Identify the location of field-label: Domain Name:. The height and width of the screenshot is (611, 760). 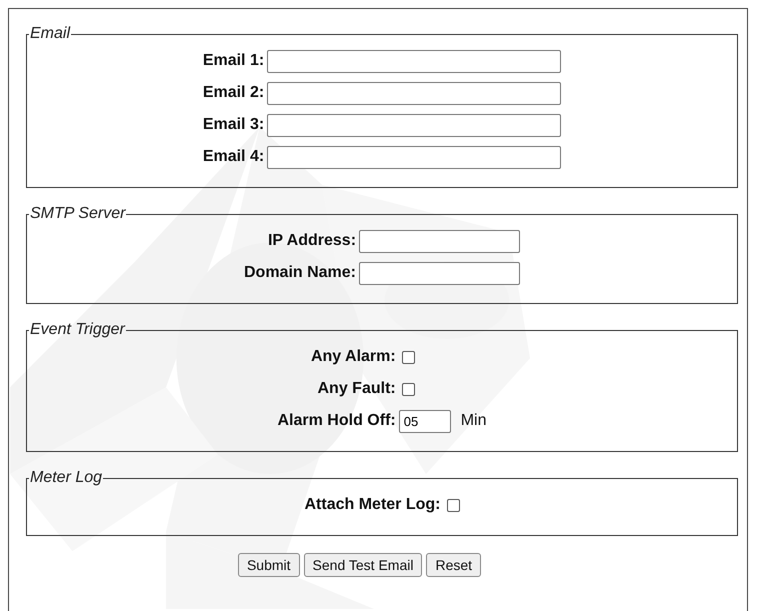
(300, 273).